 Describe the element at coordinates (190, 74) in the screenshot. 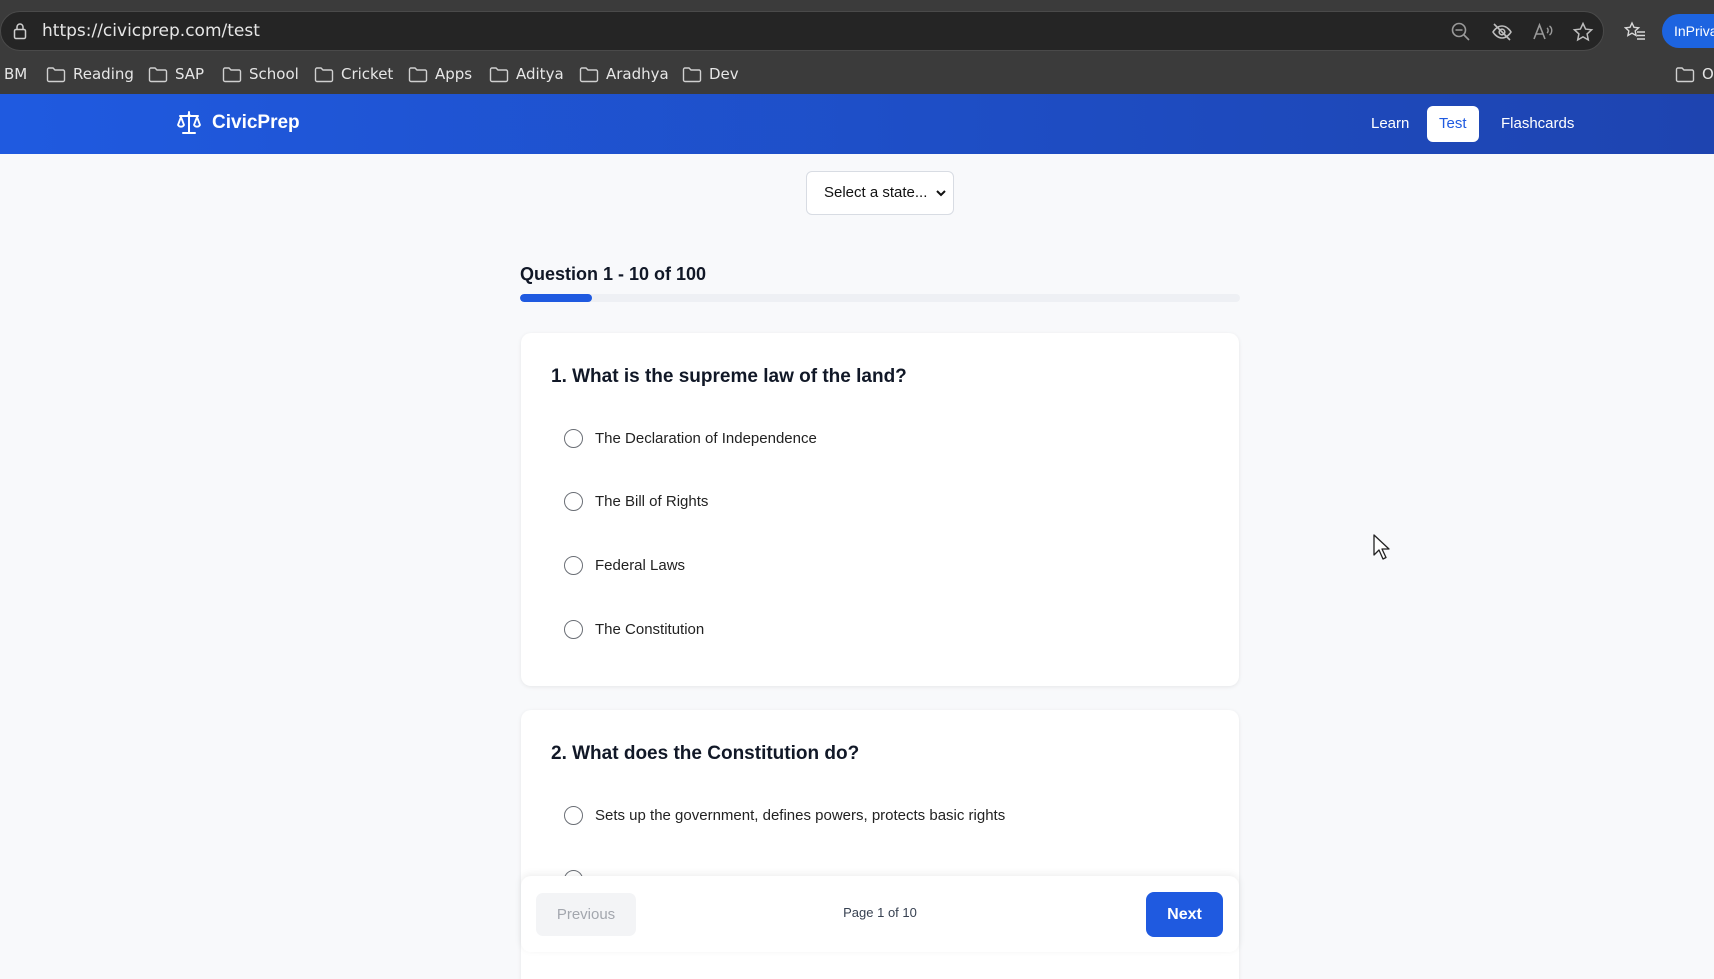

I see `bookmark-label: SAP` at that location.